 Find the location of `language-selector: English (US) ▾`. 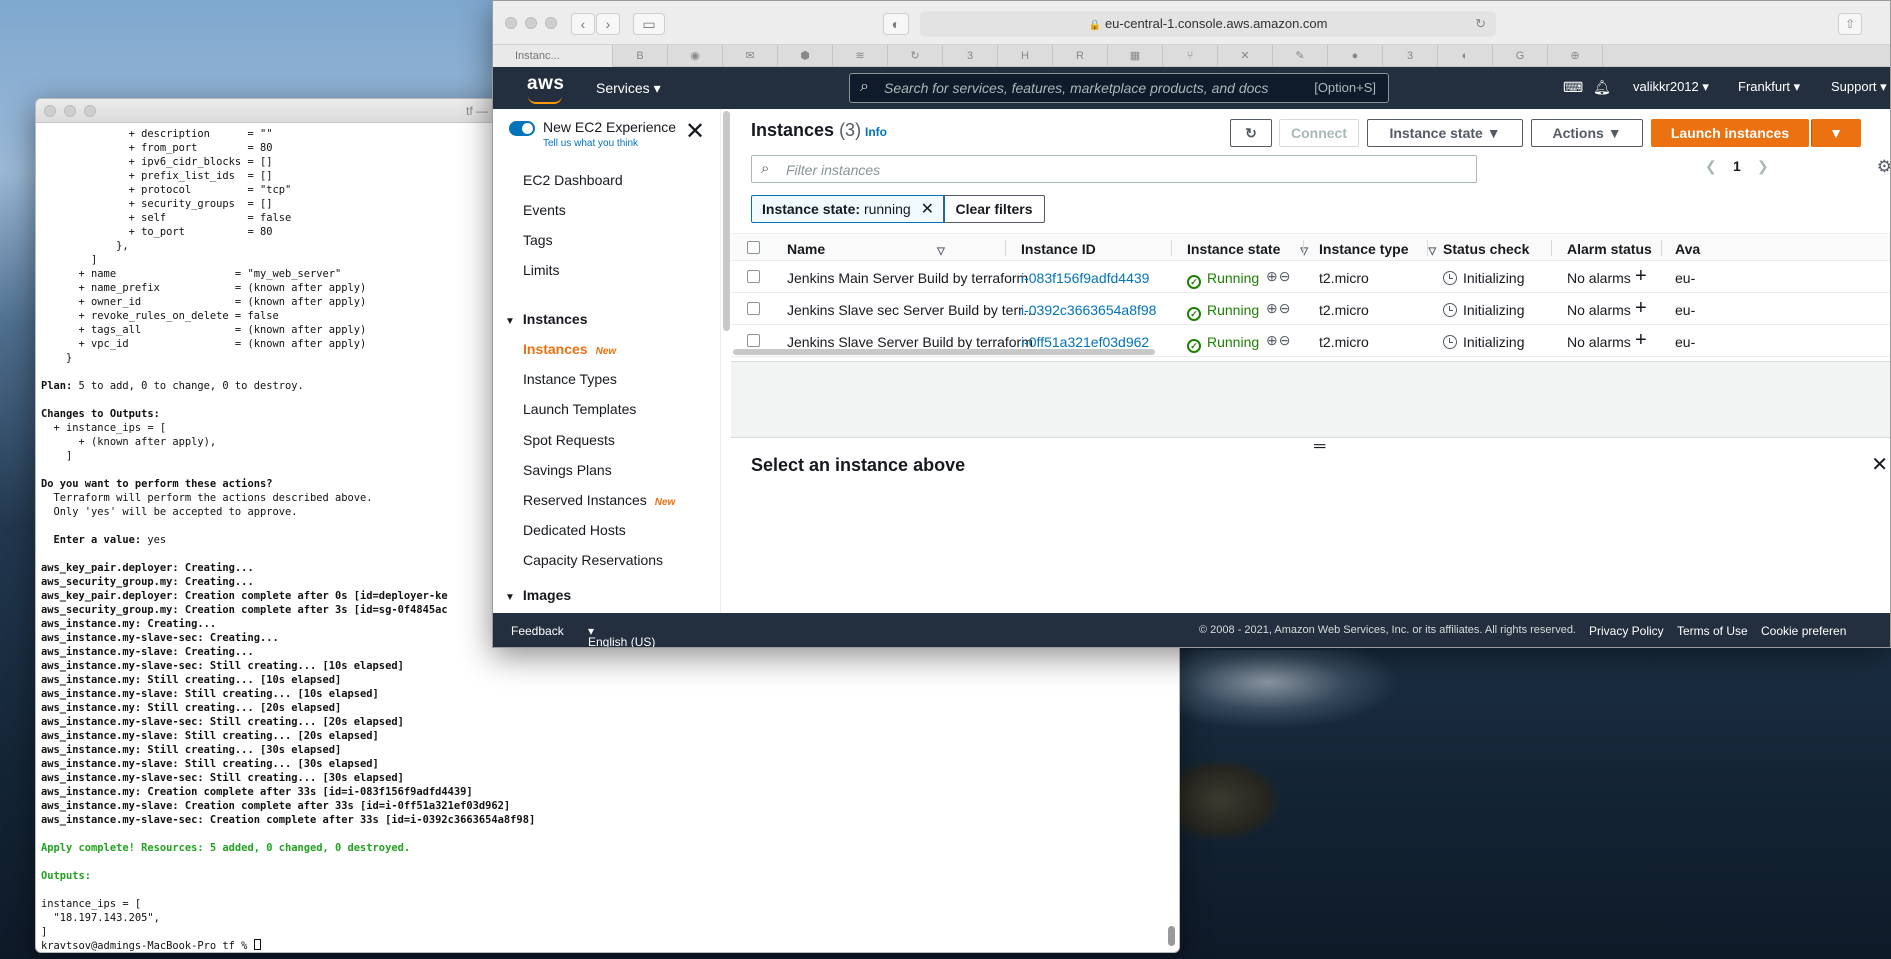

language-selector: English (US) ▾ is located at coordinates (621, 635).